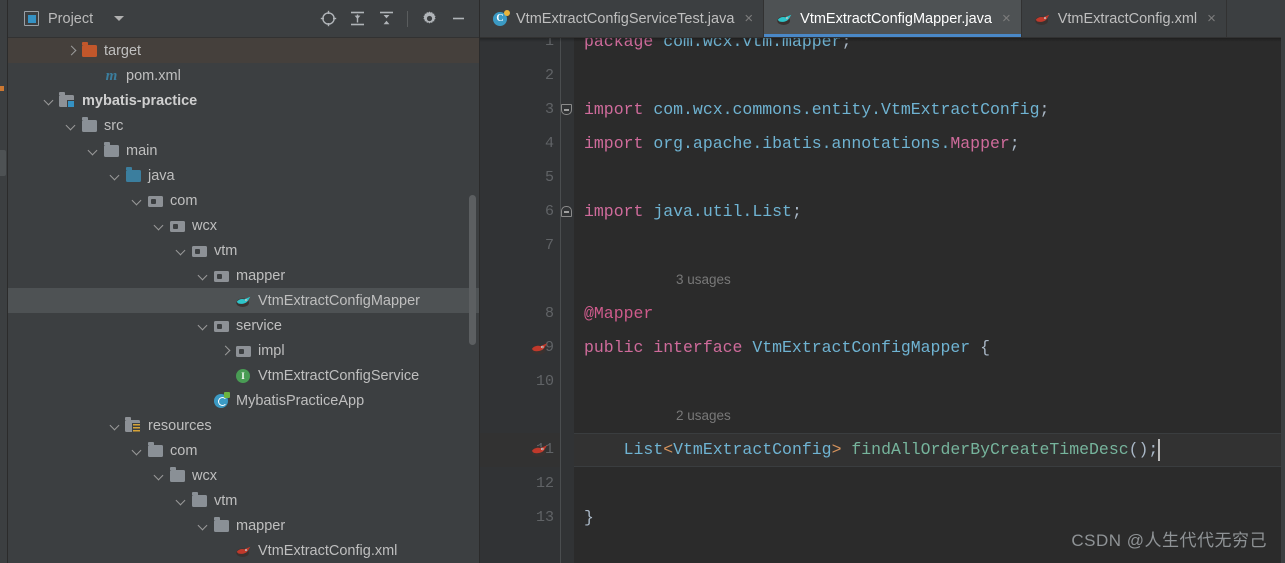 Image resolution: width=1285 pixels, height=563 pixels. What do you see at coordinates (161, 175) in the screenshot?
I see `tree-node-label: java` at bounding box center [161, 175].